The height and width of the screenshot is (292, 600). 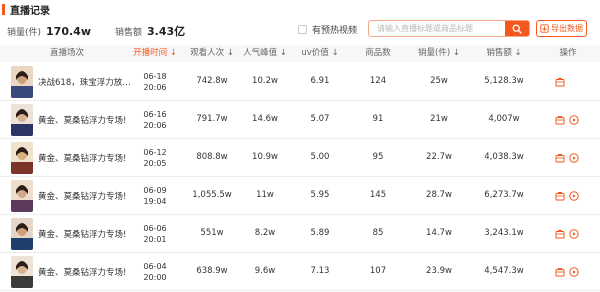 I want to click on viewers-cell: 551w, so click(x=212, y=233).